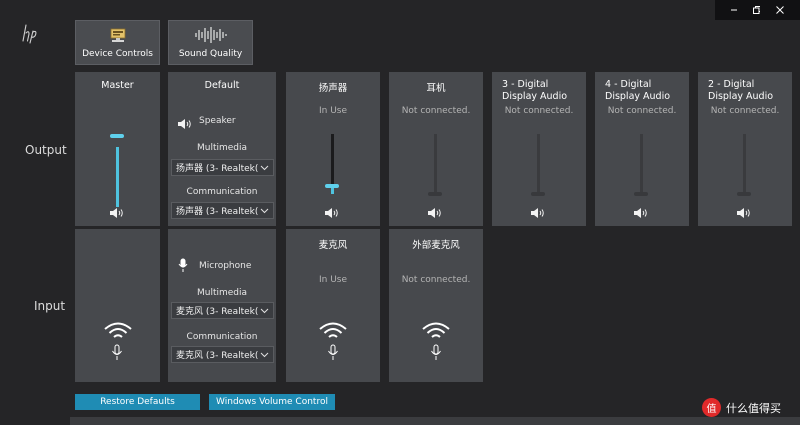  I want to click on sound-quality-label: Sound Quality, so click(210, 54).